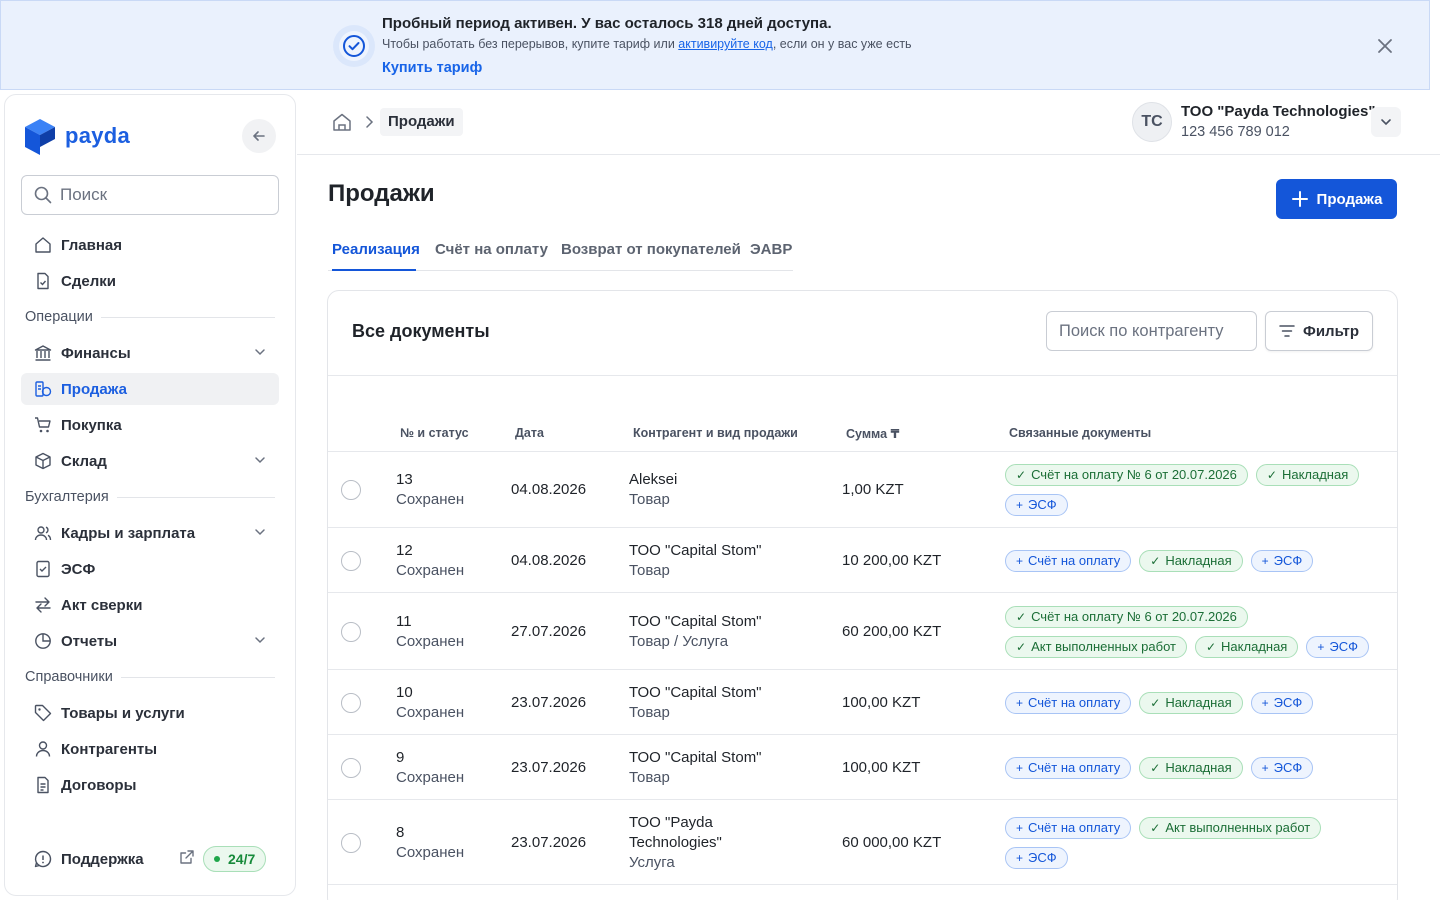  Describe the element at coordinates (872, 433) in the screenshot. I see `column-header-amount: Сумма ₸` at that location.